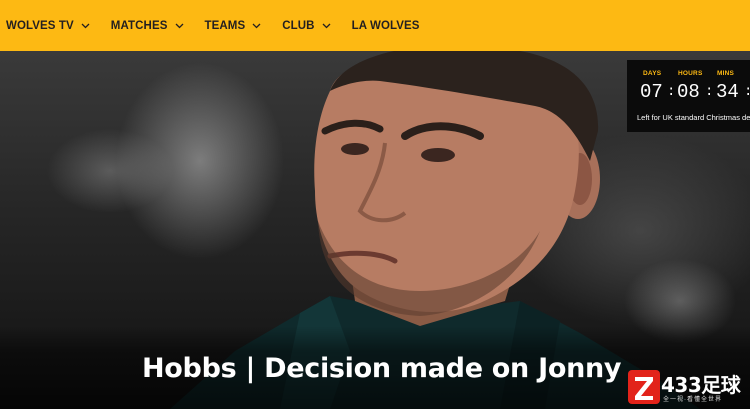  I want to click on watermark-subtext: 全一视·看懂全世界, so click(692, 400).